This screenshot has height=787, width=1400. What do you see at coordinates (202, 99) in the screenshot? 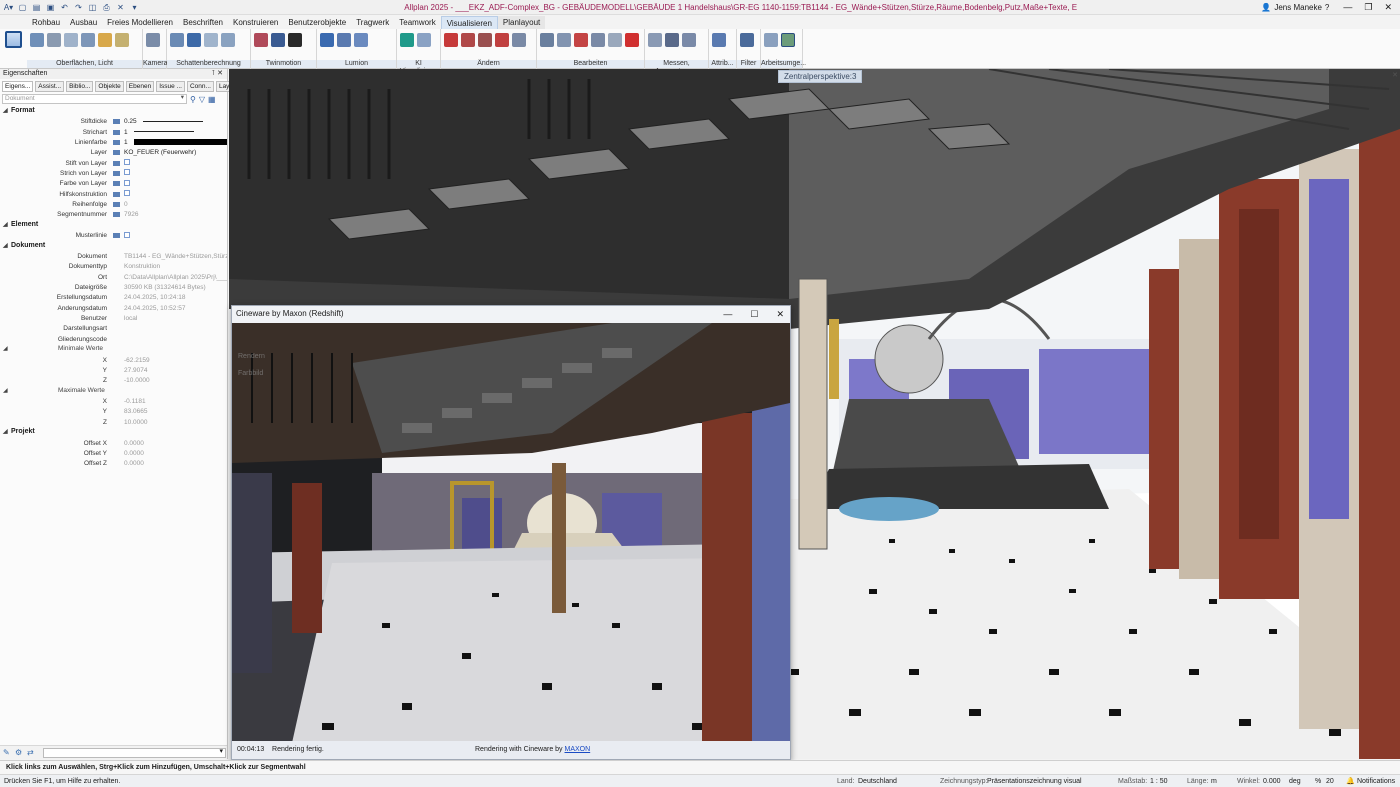
I see `filter-icon: ▽` at bounding box center [202, 99].